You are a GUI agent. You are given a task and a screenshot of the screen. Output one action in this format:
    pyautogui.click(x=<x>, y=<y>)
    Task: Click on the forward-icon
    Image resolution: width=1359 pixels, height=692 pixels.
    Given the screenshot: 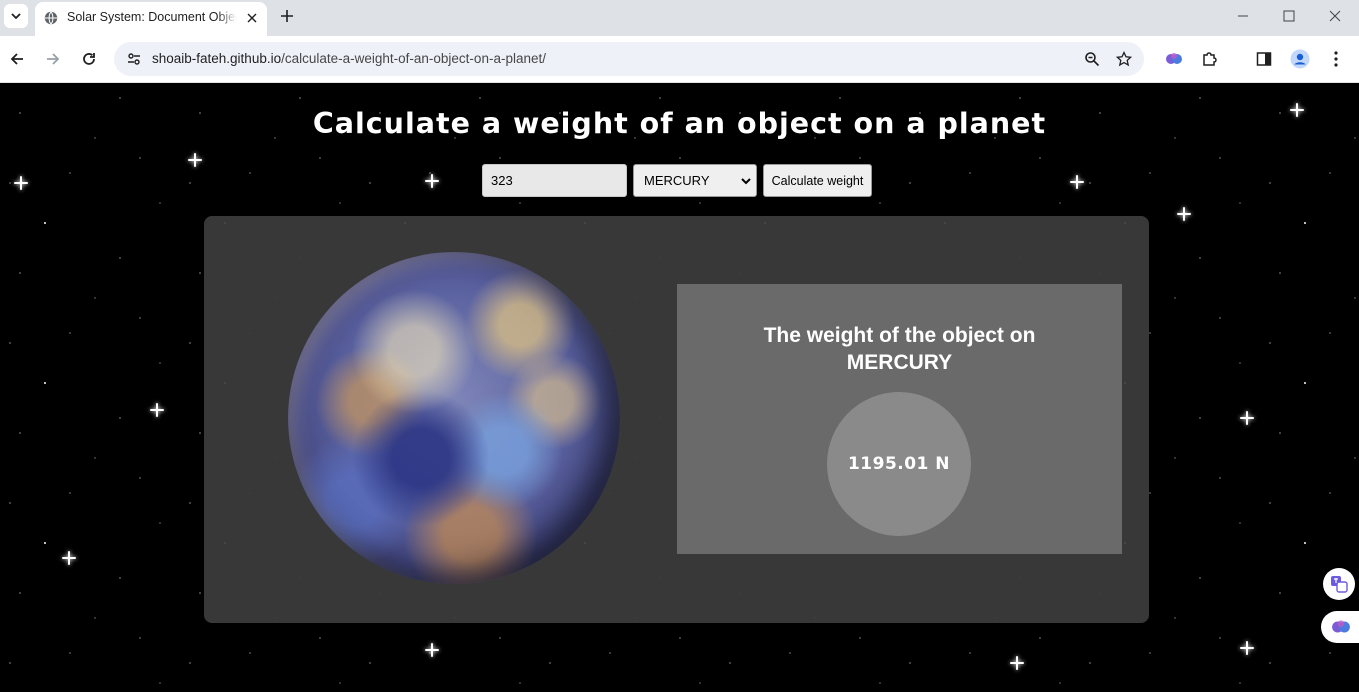 What is the action you would take?
    pyautogui.click(x=53, y=59)
    